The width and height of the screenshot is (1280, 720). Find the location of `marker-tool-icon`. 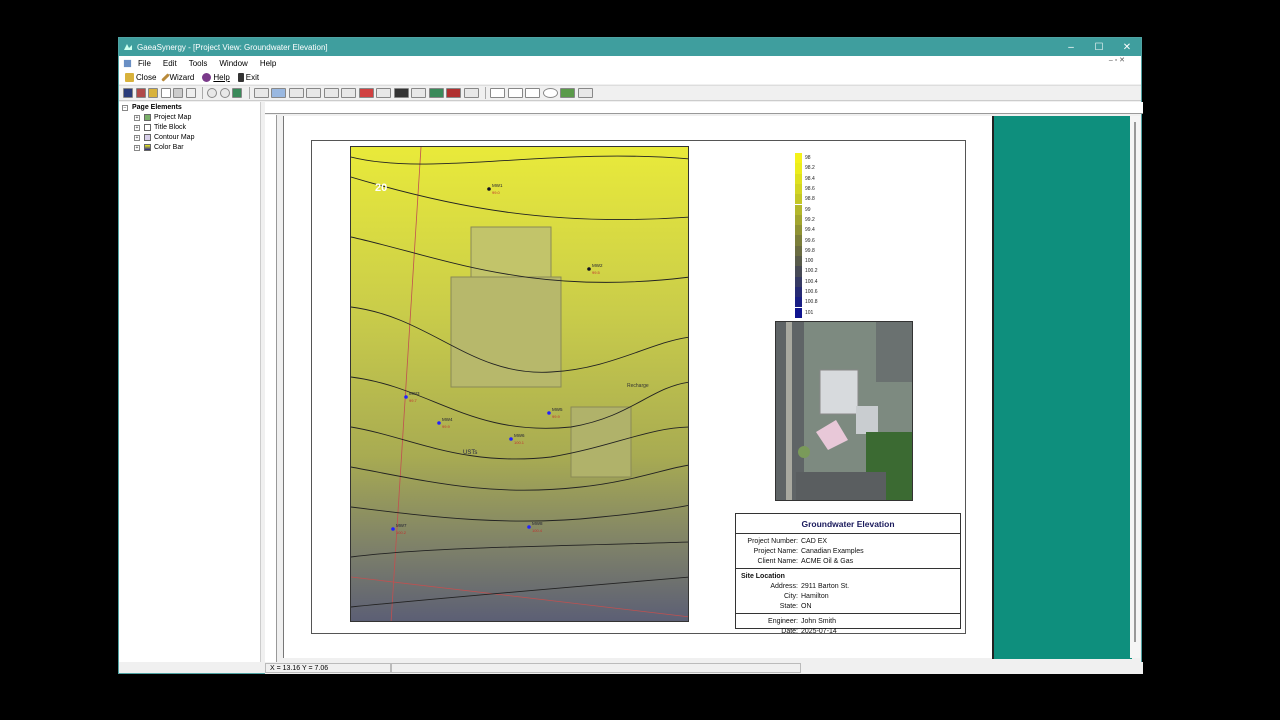

marker-tool-icon is located at coordinates (366, 93).